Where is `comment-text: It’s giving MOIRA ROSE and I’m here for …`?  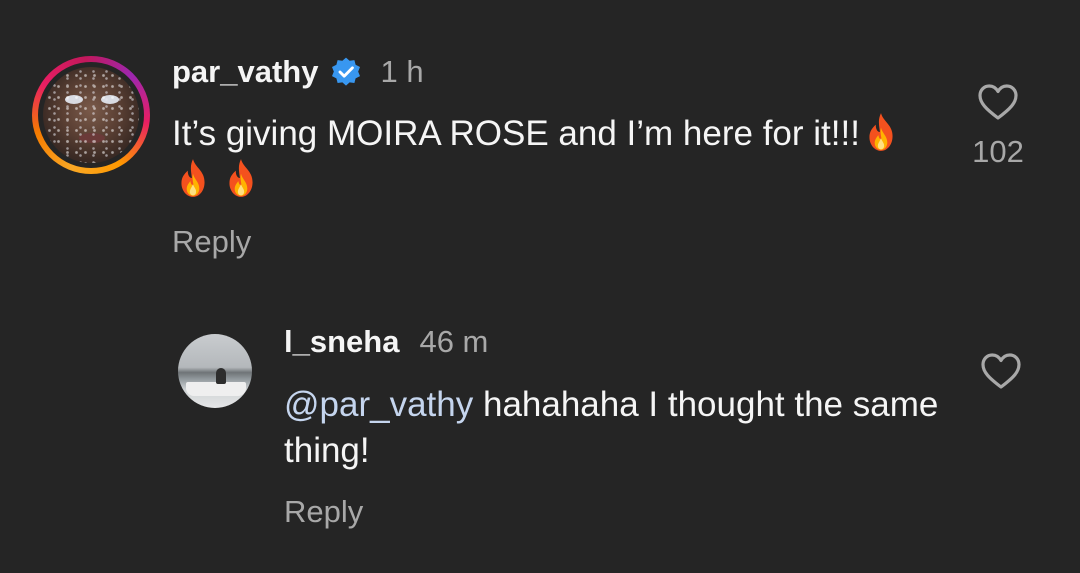
comment-text: It’s giving MOIRA ROSE and I’m here for … is located at coordinates (542, 157).